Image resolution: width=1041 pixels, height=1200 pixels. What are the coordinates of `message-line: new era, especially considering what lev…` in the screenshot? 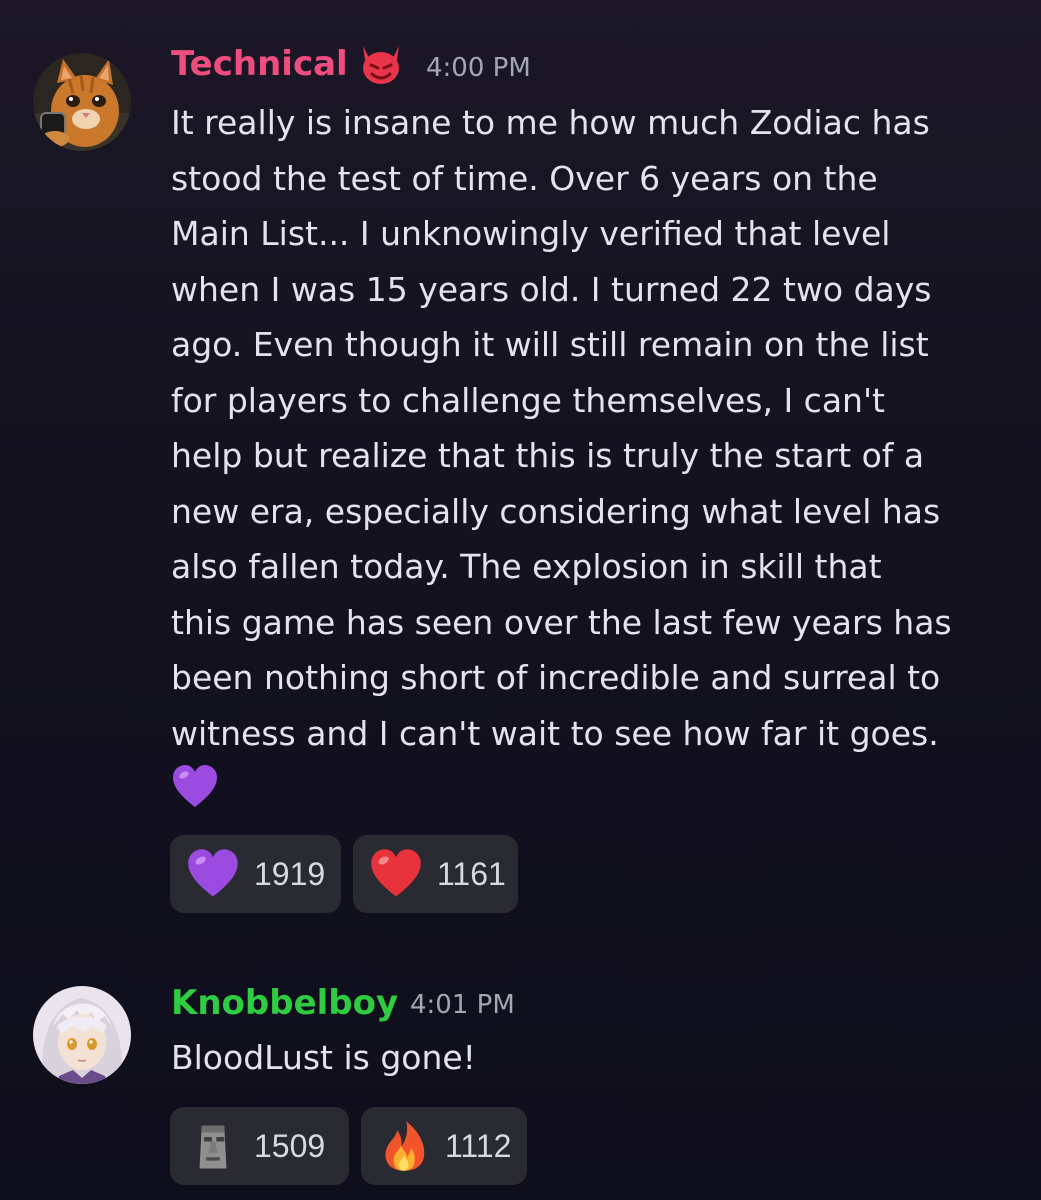 It's located at (556, 511).